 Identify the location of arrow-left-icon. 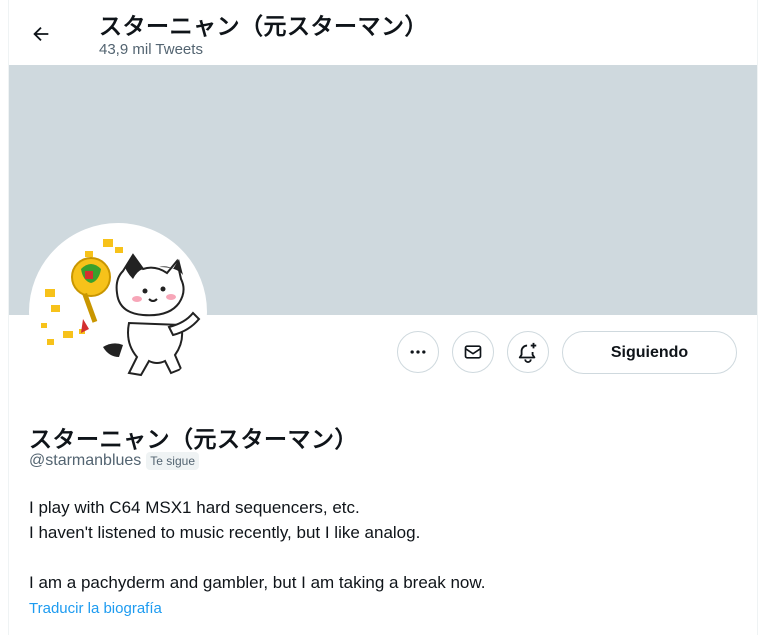
(41, 34).